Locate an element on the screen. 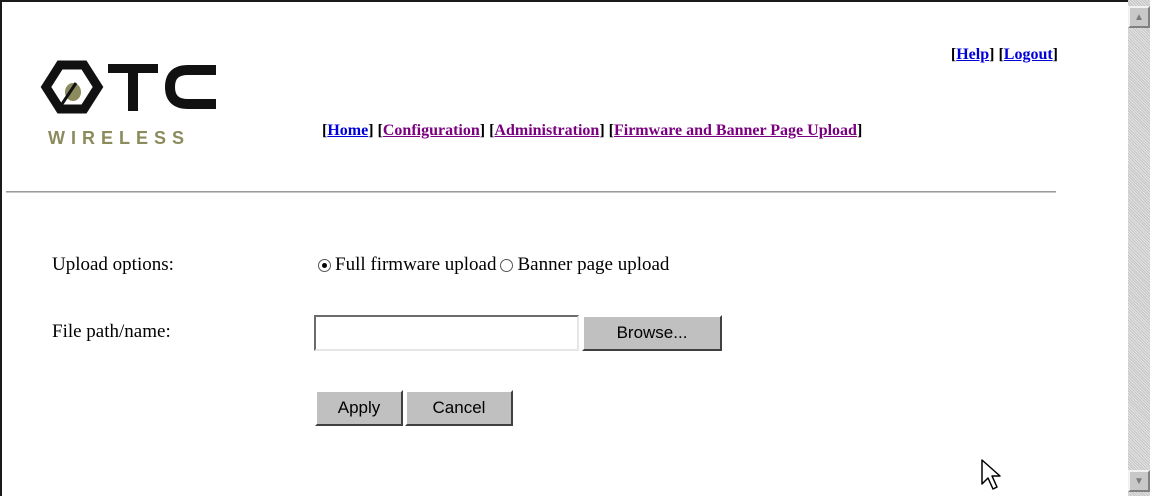 The height and width of the screenshot is (496, 1150). scroll-up-button: ▲ is located at coordinates (1139, 17).